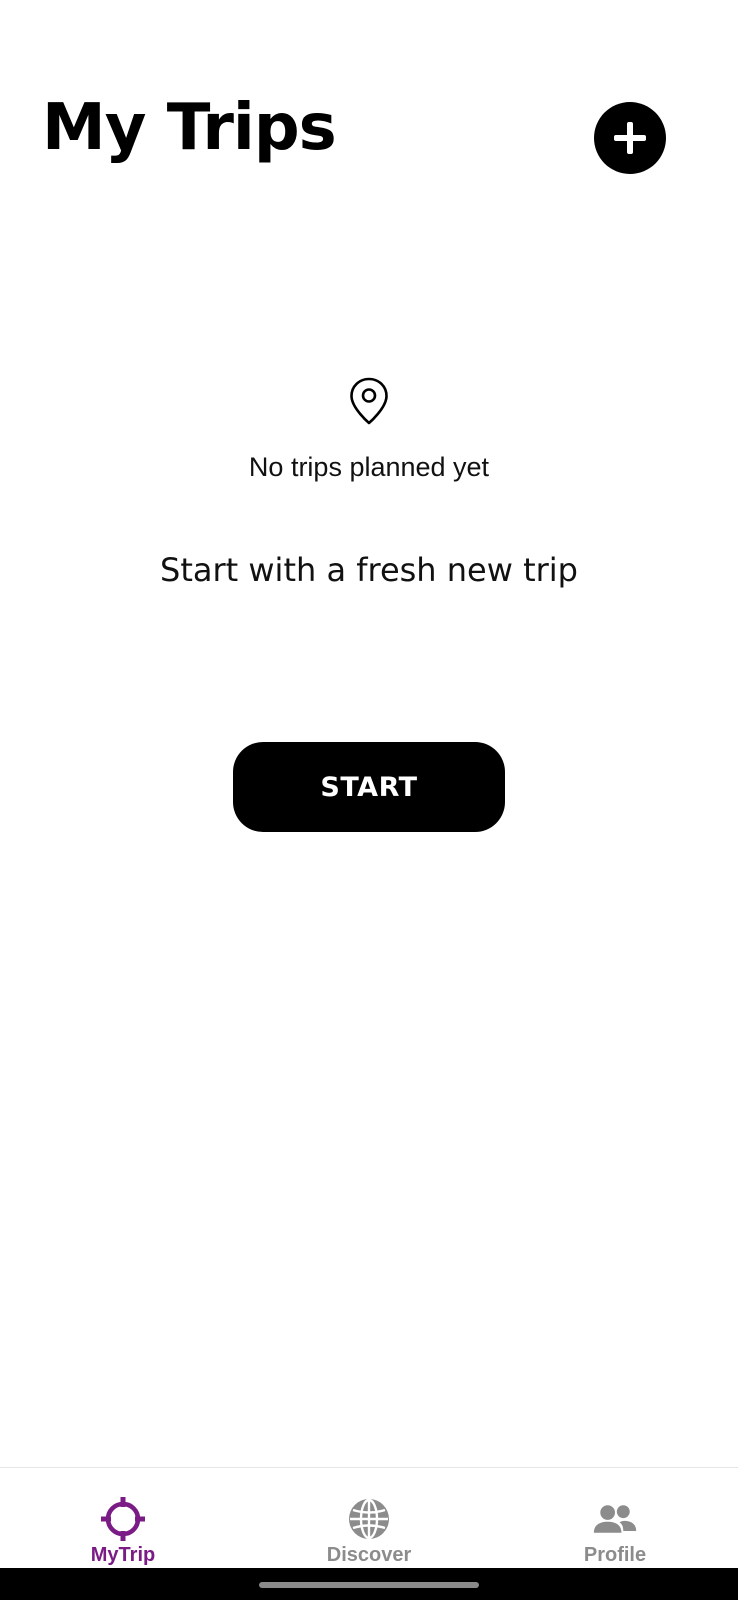 This screenshot has width=738, height=1600. What do you see at coordinates (123, 1555) in the screenshot?
I see `tab-mytrip-label: MyTrip` at bounding box center [123, 1555].